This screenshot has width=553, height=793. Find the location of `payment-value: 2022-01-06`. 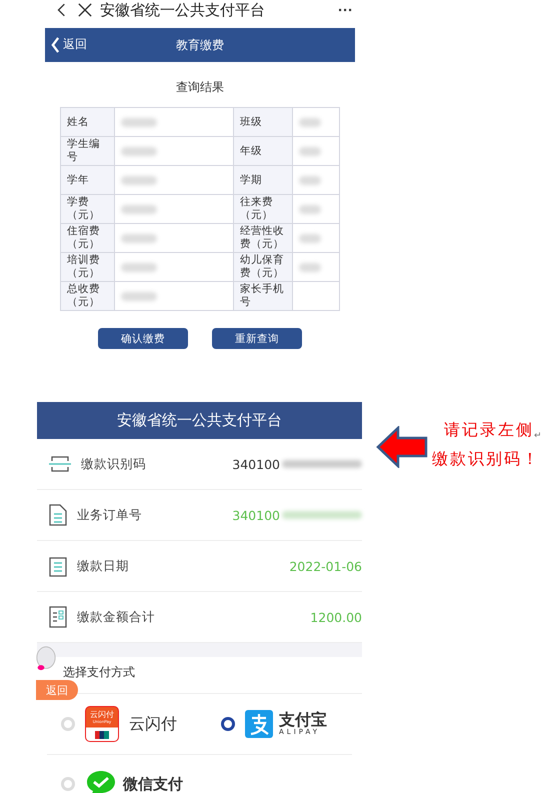

payment-value: 2022-01-06 is located at coordinates (325, 566).